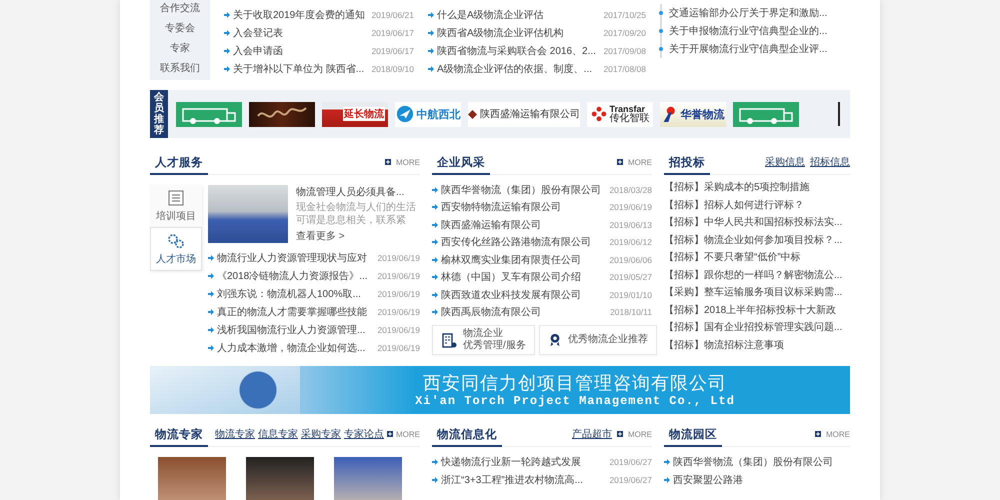  I want to click on company-logo: Transfar 传化智联, so click(620, 114).